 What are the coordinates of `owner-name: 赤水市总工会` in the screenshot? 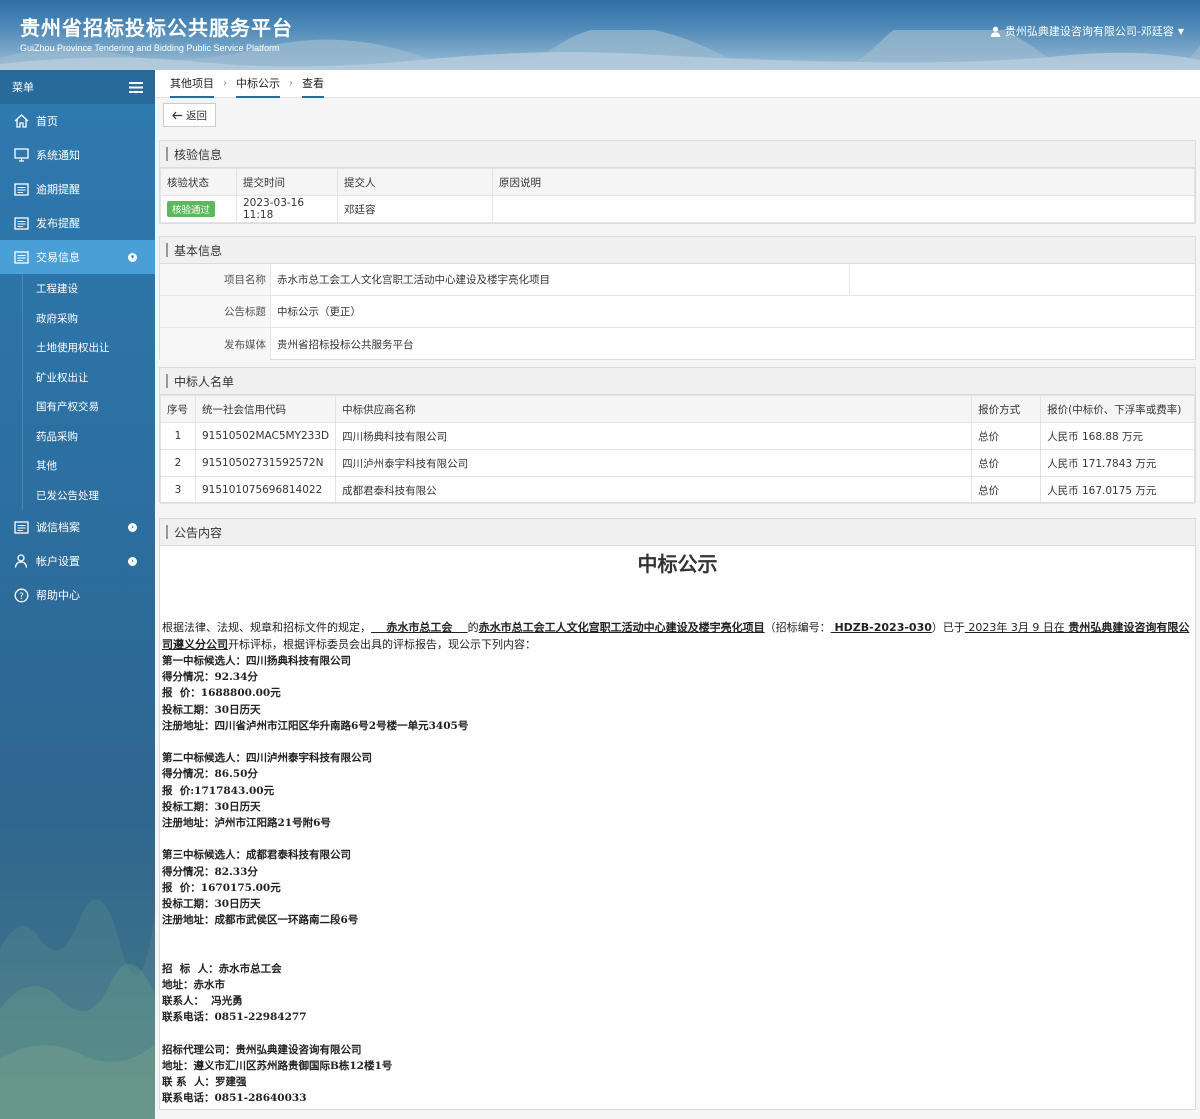 It's located at (419, 627).